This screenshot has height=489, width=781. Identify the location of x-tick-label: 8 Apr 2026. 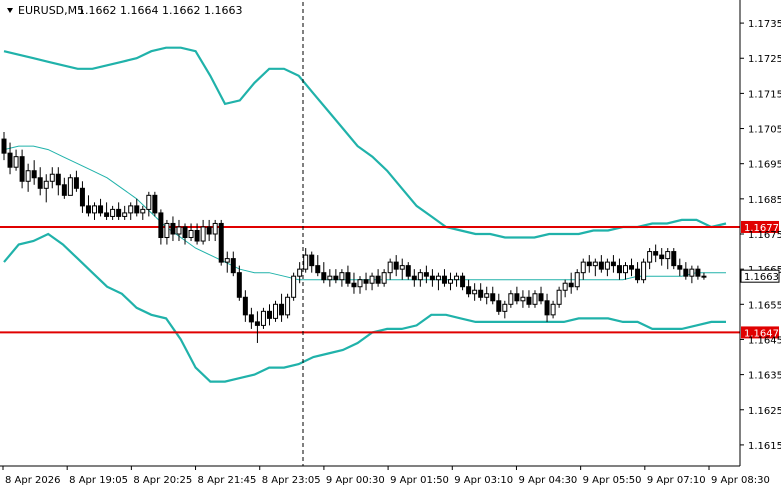
(32, 480).